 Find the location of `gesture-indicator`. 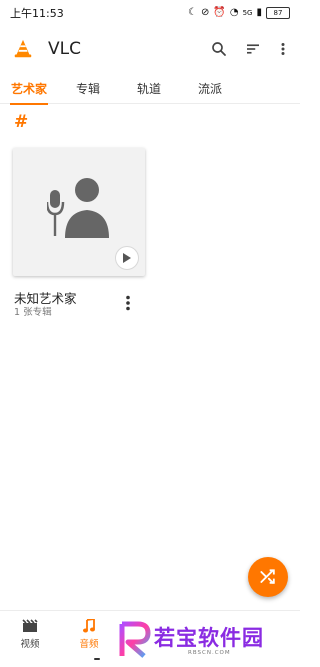

gesture-indicator is located at coordinates (97, 659).